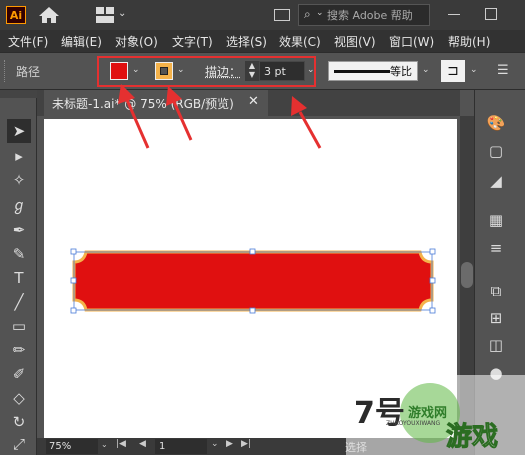  I want to click on scale-tool-icon: ⤢, so click(19, 444).